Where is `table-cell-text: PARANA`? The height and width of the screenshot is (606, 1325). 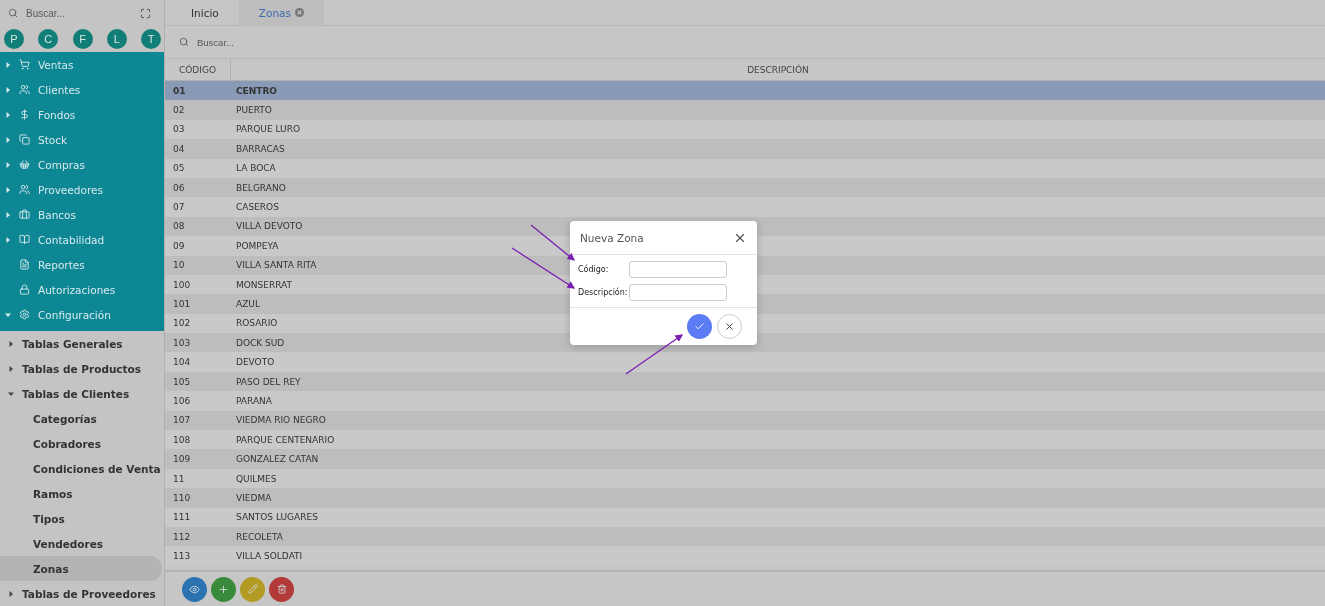 table-cell-text: PARANA is located at coordinates (254, 401).